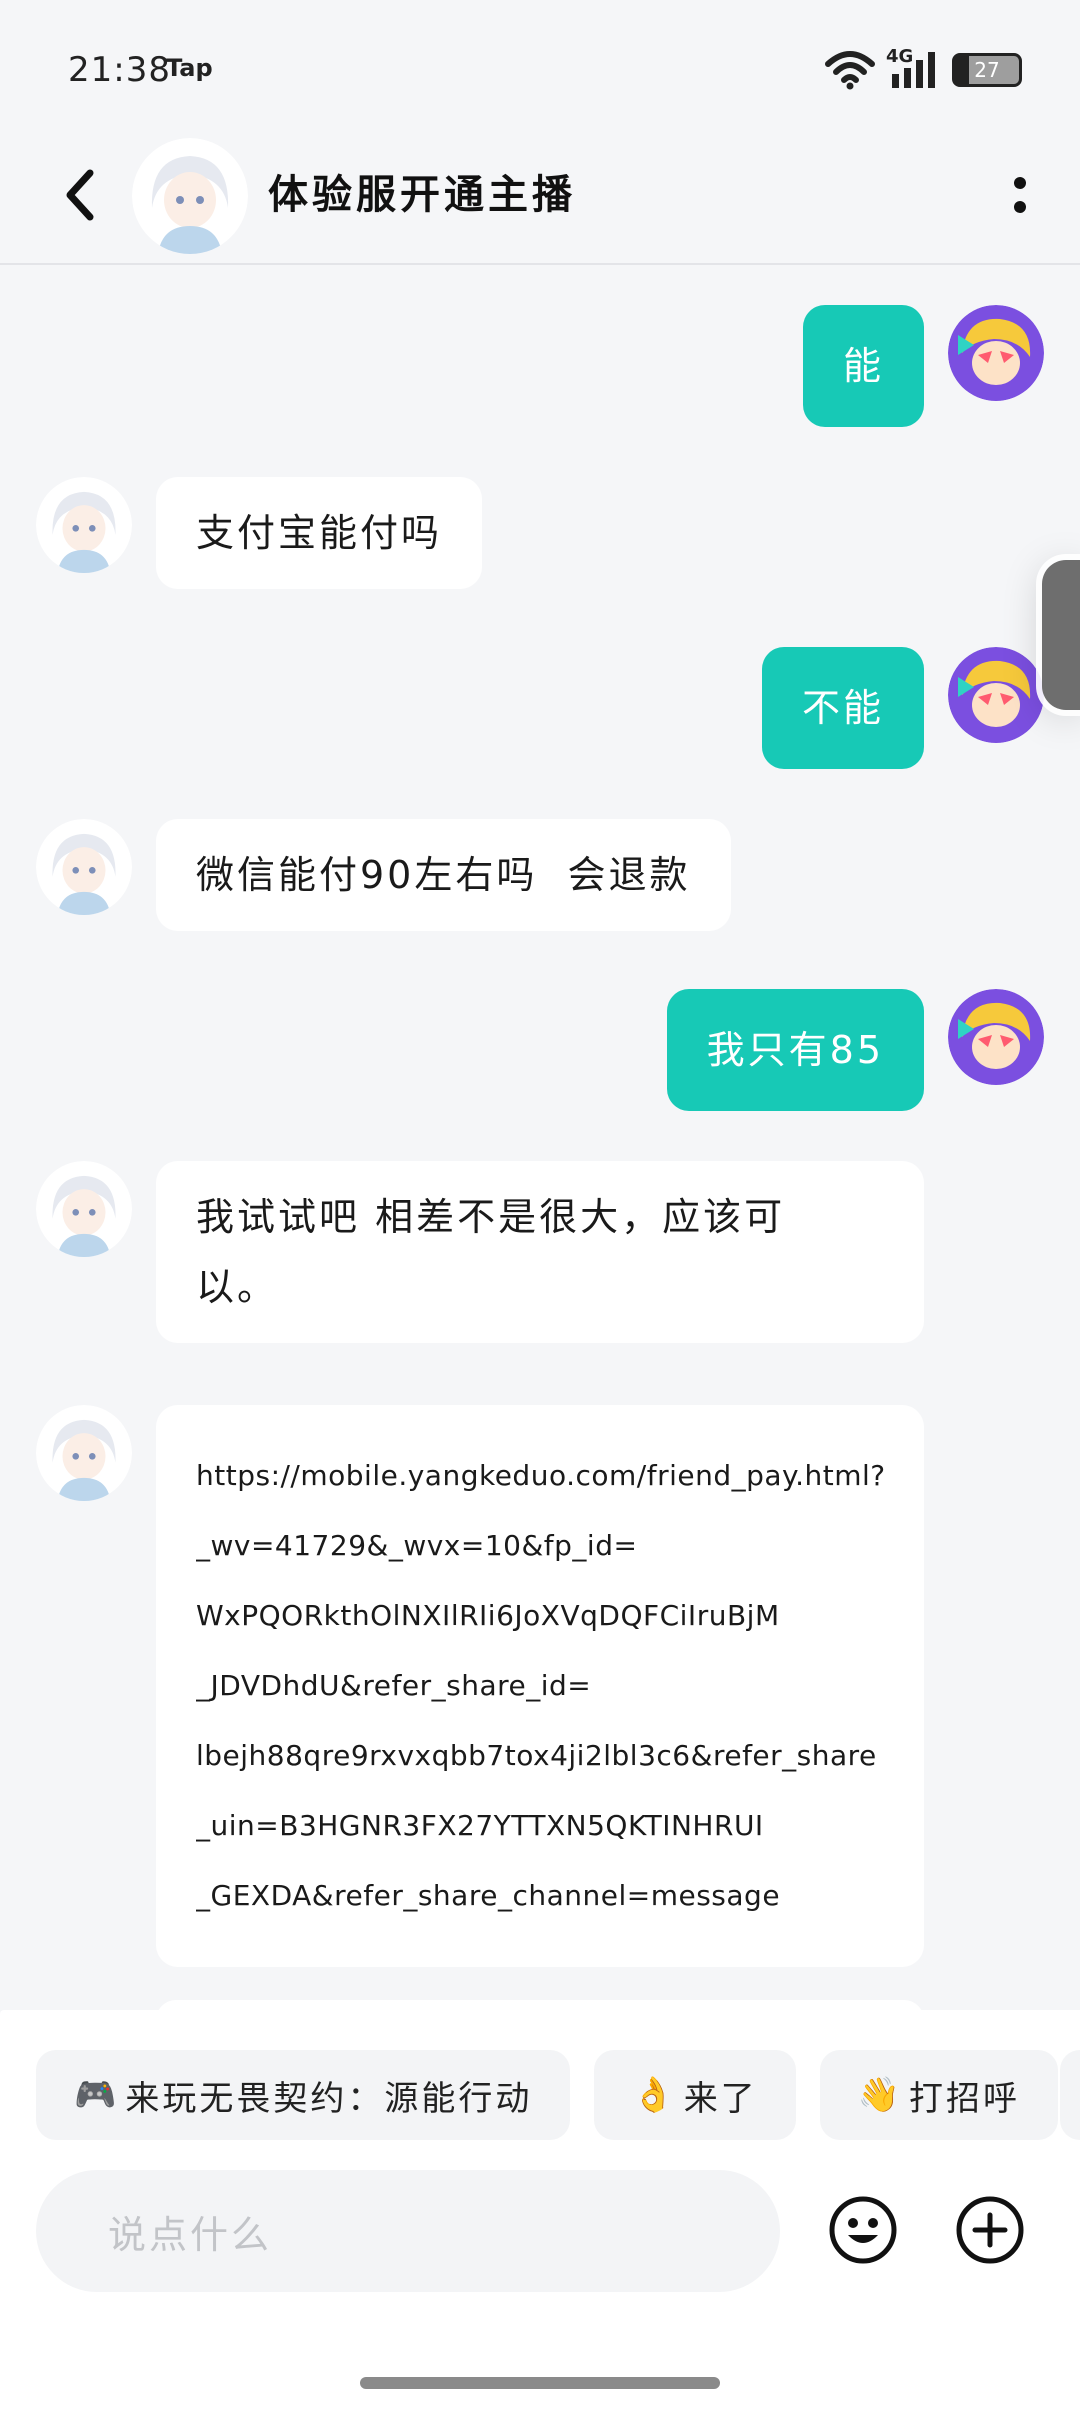 Image resolution: width=1080 pixels, height=2412 pixels. What do you see at coordinates (914, 69) in the screenshot?
I see `cell-signal-icon: 4G` at bounding box center [914, 69].